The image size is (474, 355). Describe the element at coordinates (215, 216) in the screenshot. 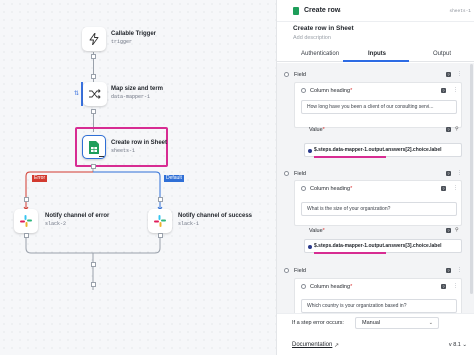

I see `slack-success-title: Notify channel of success` at that location.